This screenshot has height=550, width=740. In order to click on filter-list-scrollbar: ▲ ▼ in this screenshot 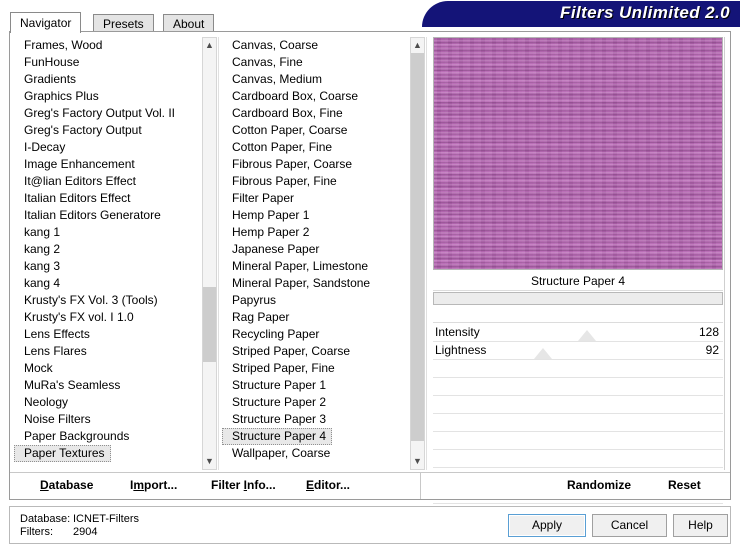, I will do `click(417, 253)`.